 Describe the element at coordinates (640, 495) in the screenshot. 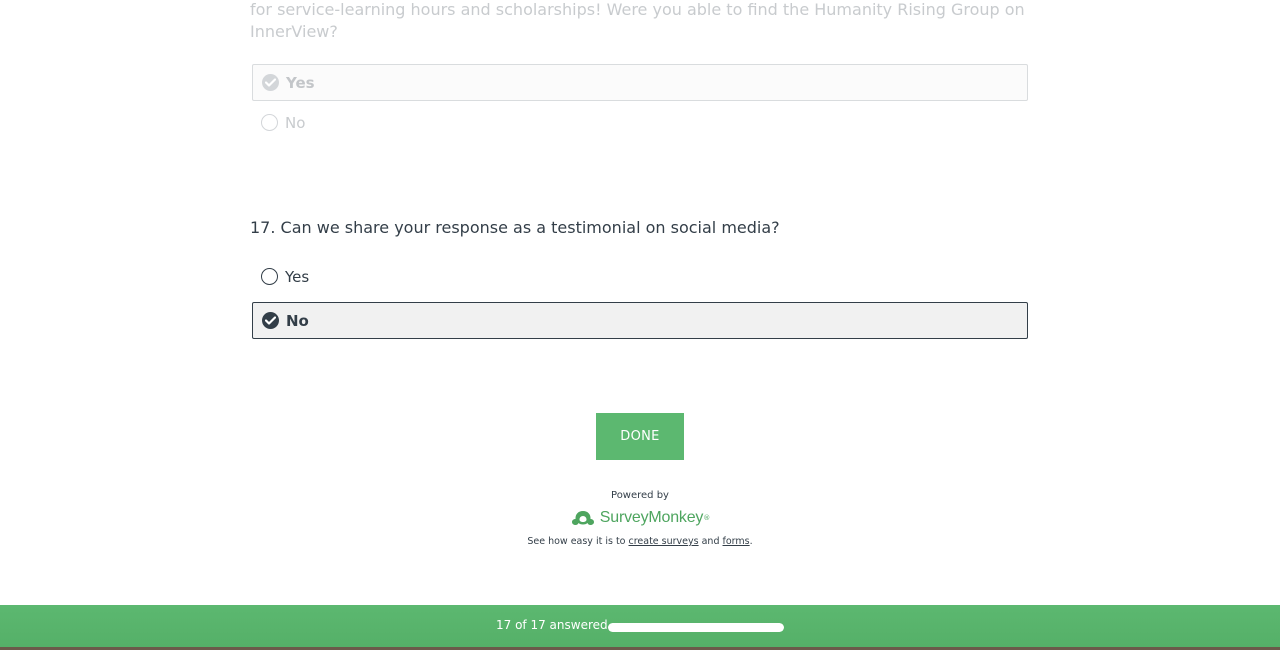

I see `powered-by-label: Powered by` at that location.